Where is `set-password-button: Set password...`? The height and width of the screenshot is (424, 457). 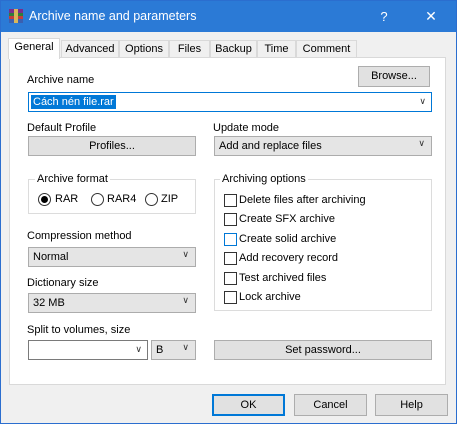 set-password-button: Set password... is located at coordinates (323, 350).